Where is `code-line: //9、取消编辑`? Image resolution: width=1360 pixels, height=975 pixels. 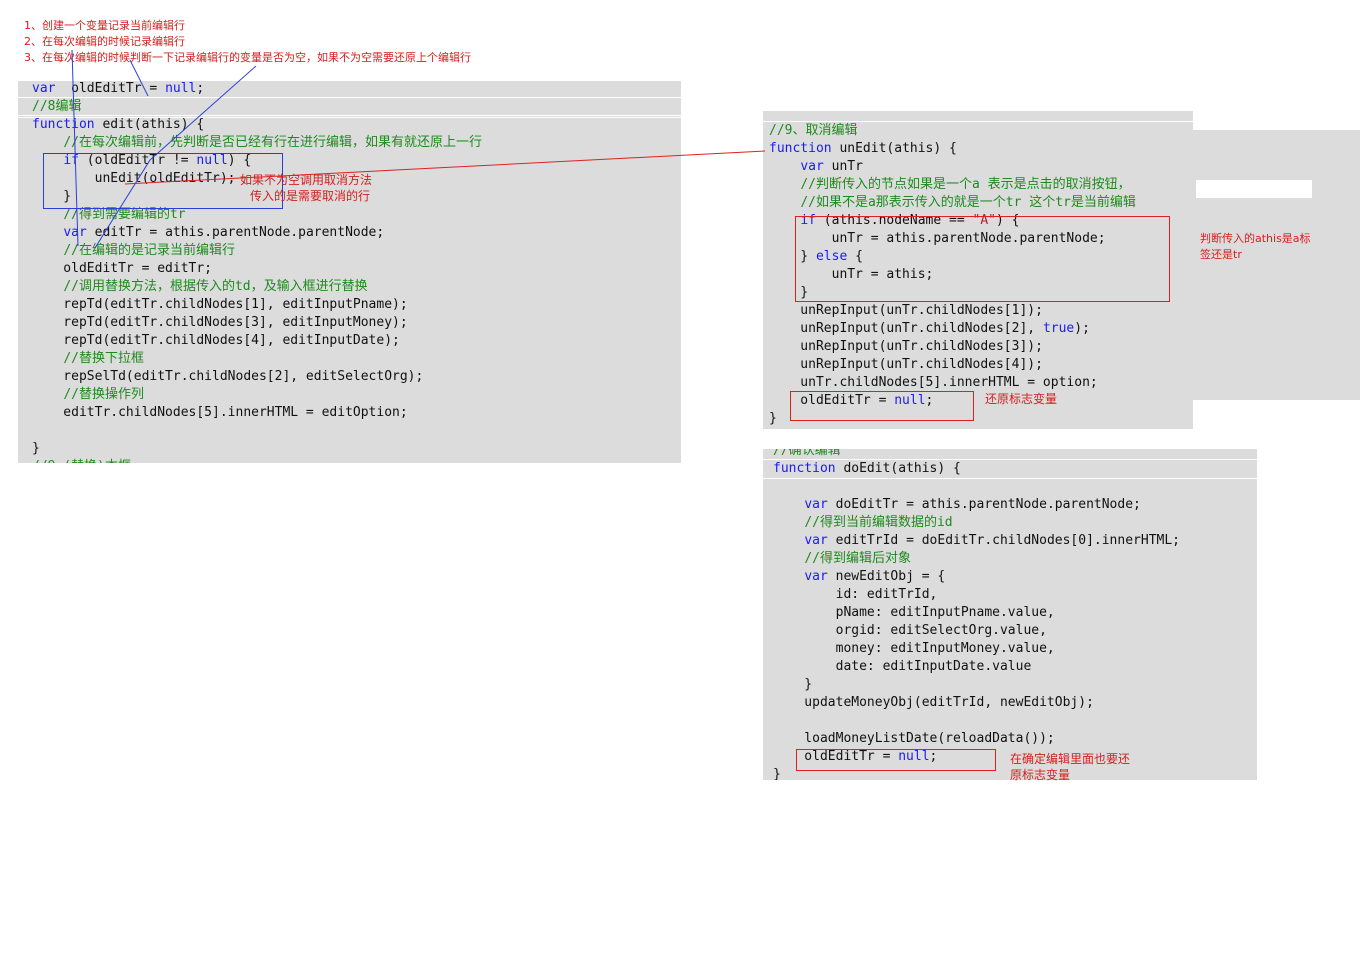
code-line: //9、取消编辑 is located at coordinates (813, 131).